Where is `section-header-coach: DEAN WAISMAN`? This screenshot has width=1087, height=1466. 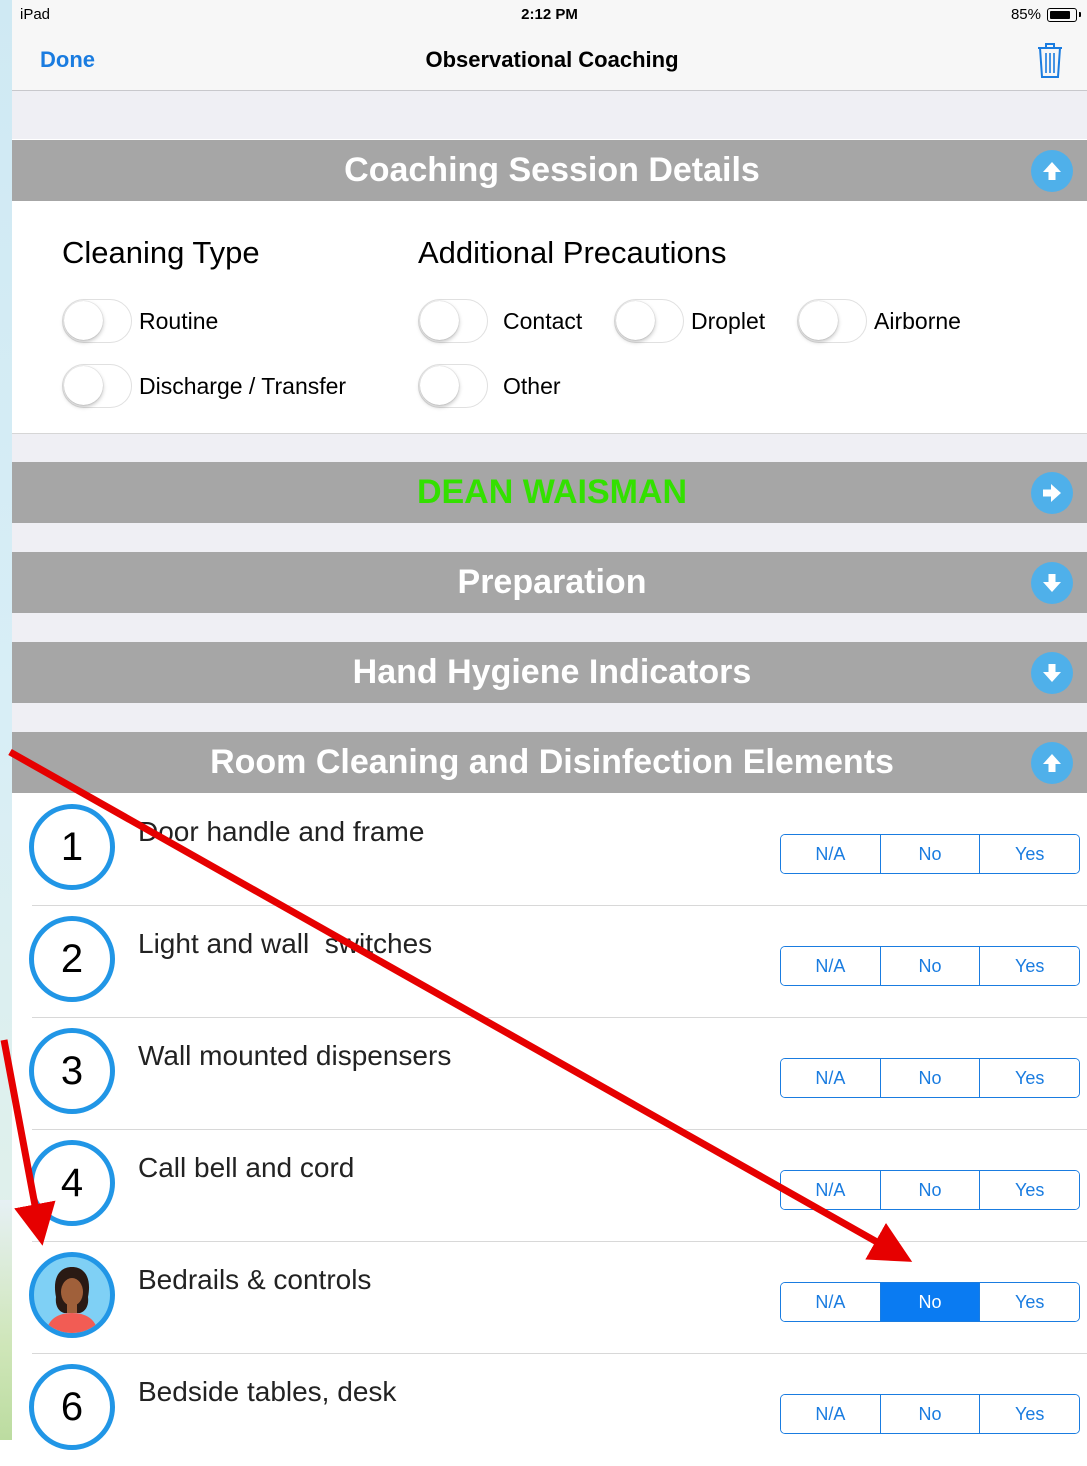 section-header-coach: DEAN WAISMAN is located at coordinates (549, 492).